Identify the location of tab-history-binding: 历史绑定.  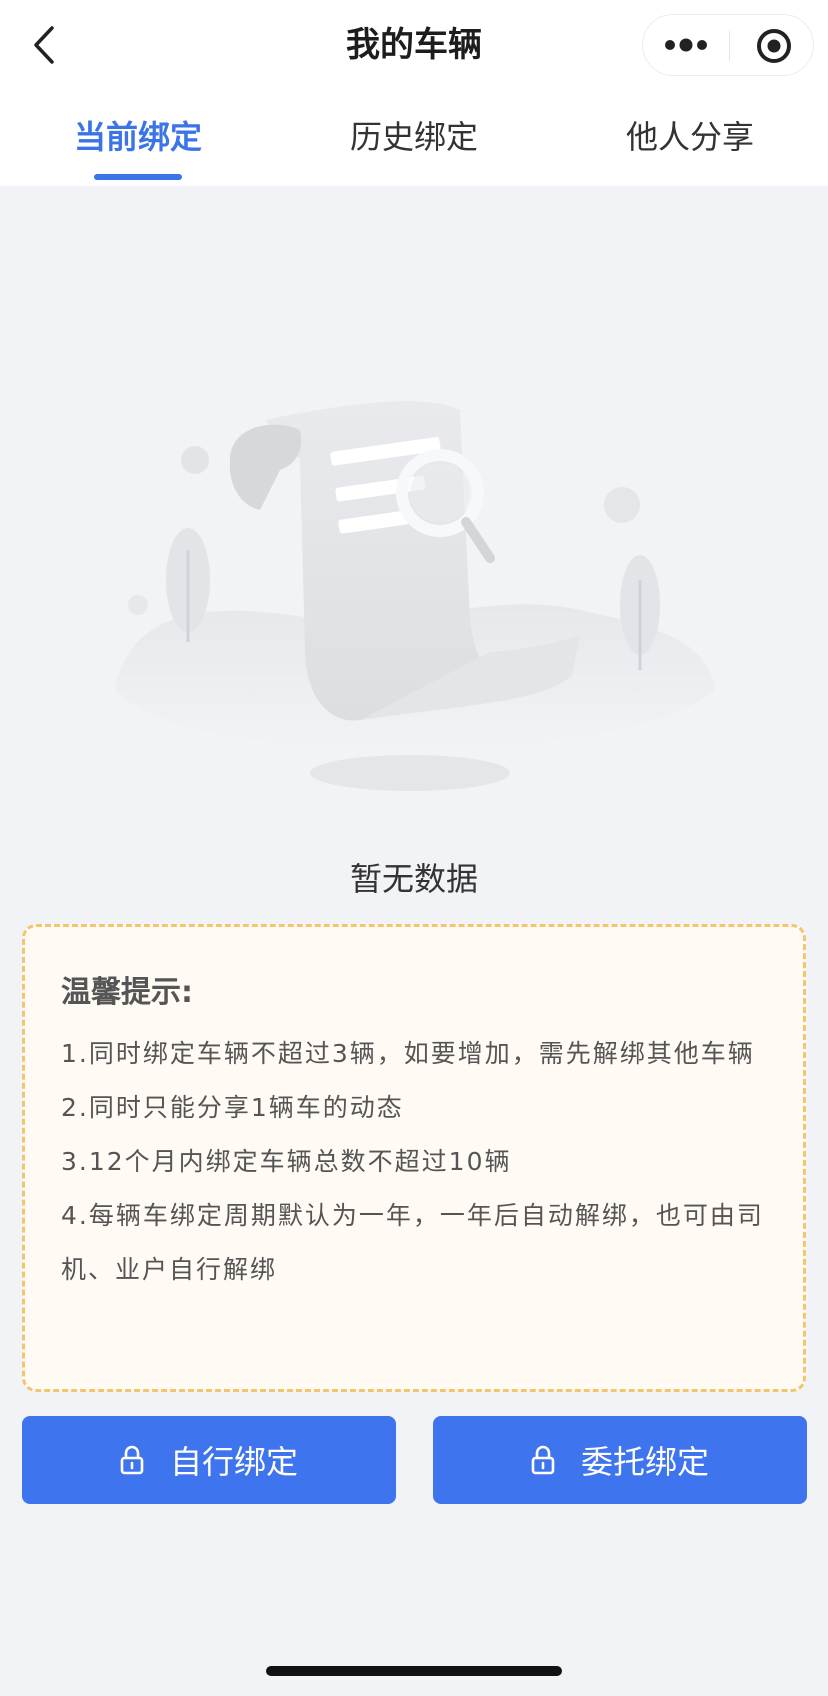
(414, 140).